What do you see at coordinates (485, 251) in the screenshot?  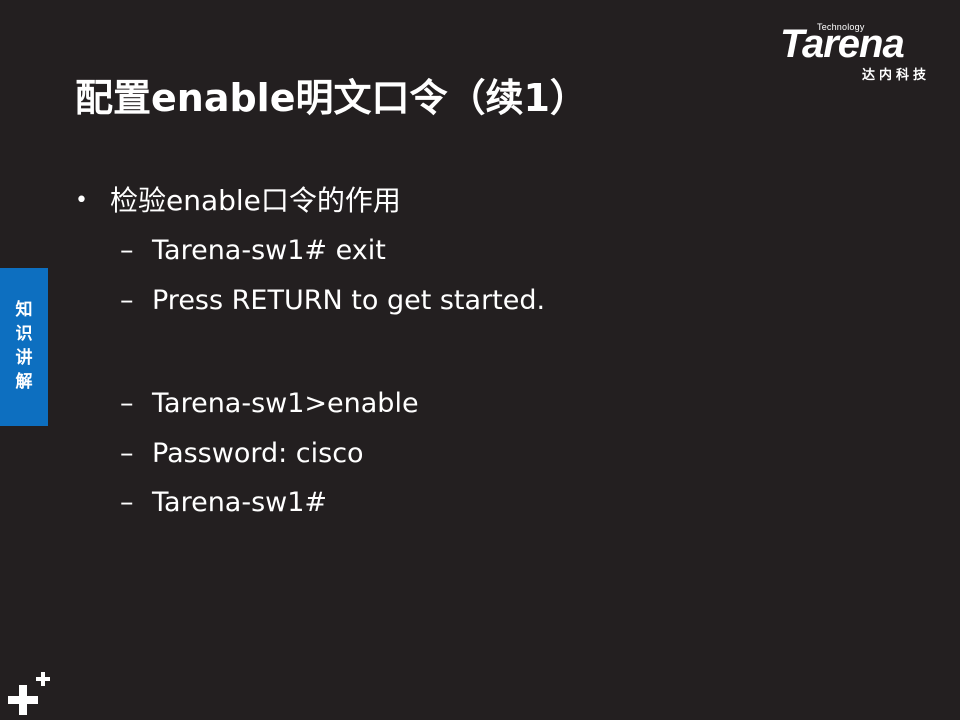 I see `sub-item: – Tarena-sw1# exit` at bounding box center [485, 251].